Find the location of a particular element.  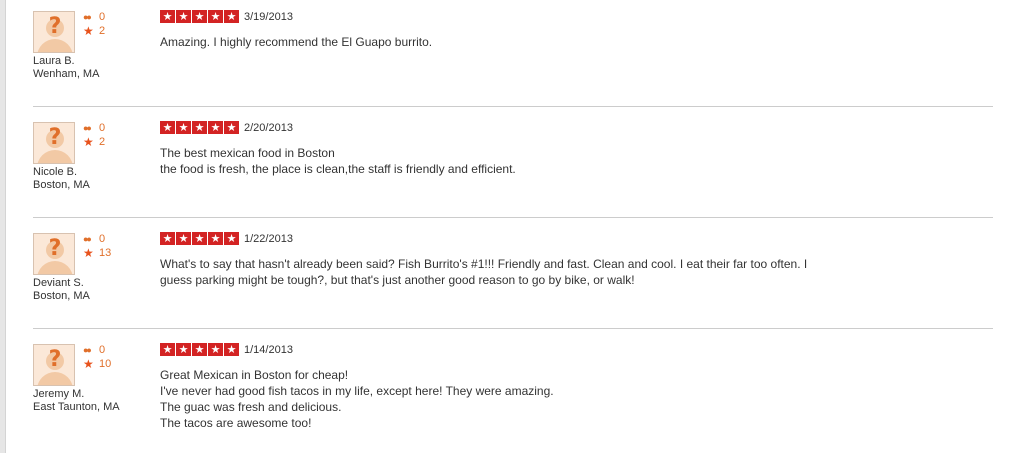

review-date: 1/22/2013 is located at coordinates (268, 239).